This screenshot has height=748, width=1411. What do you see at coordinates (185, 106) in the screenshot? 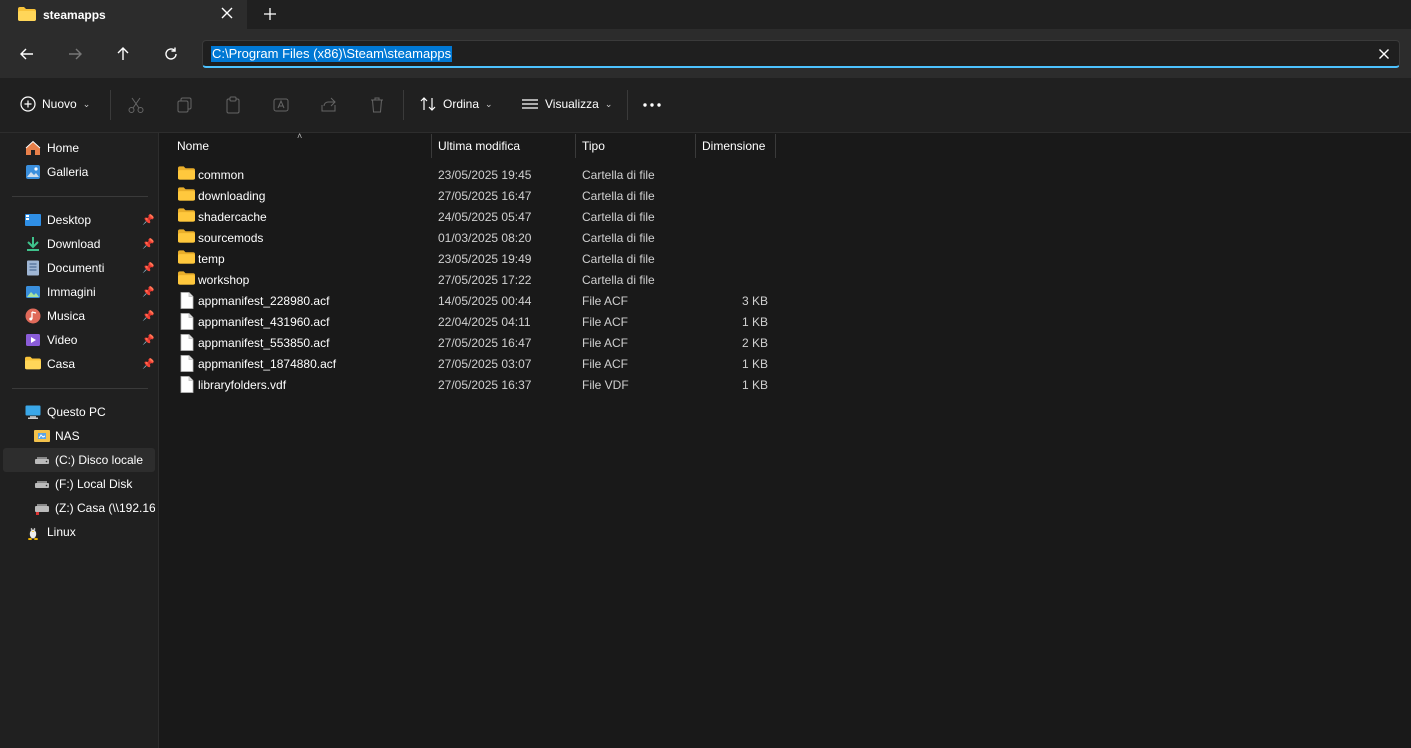
I see `copy-button` at bounding box center [185, 106].